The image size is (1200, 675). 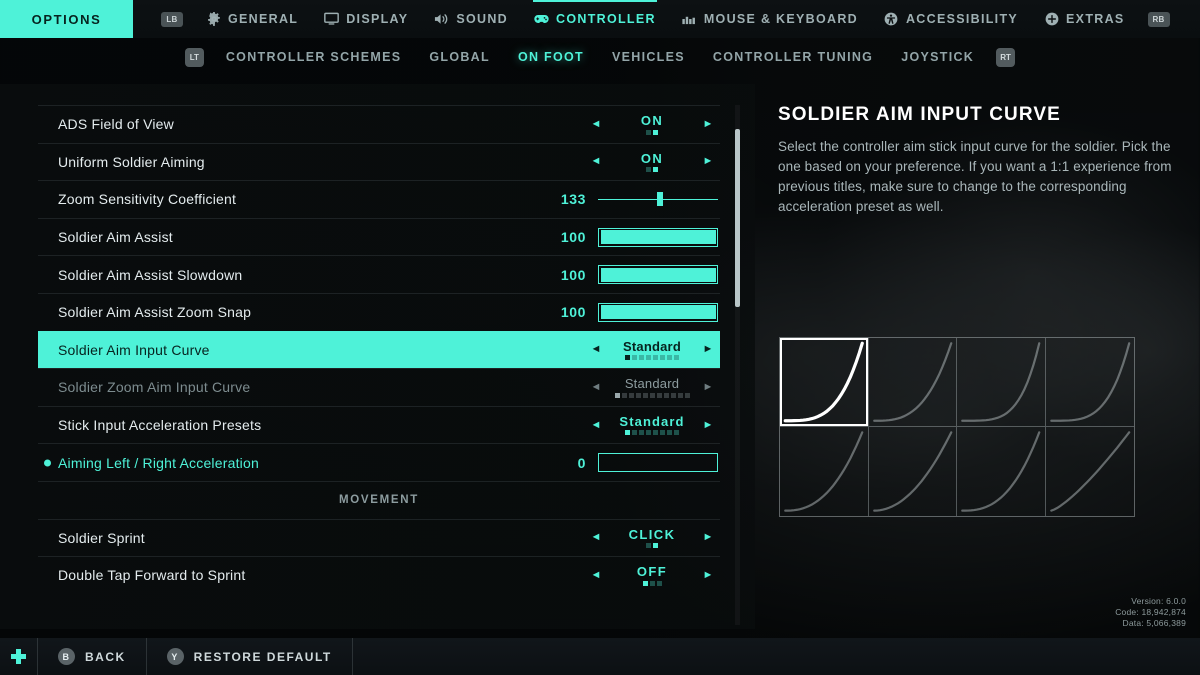 I want to click on settings-scrollbar, so click(x=737, y=365).